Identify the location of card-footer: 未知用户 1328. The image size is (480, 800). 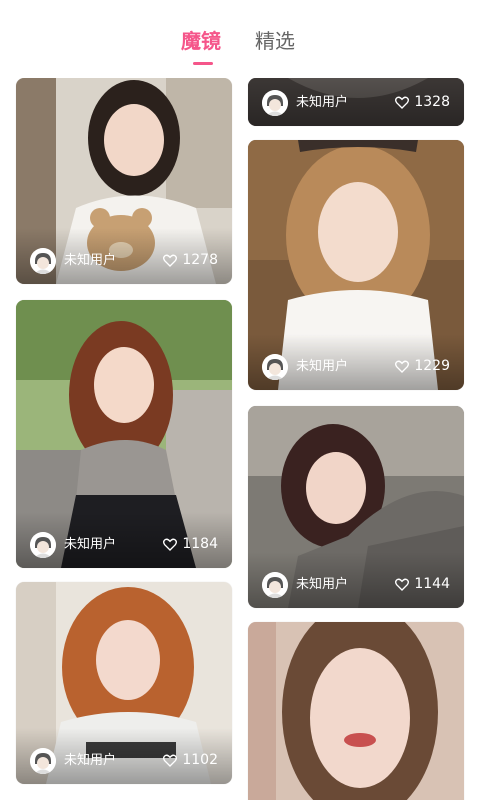
(356, 103).